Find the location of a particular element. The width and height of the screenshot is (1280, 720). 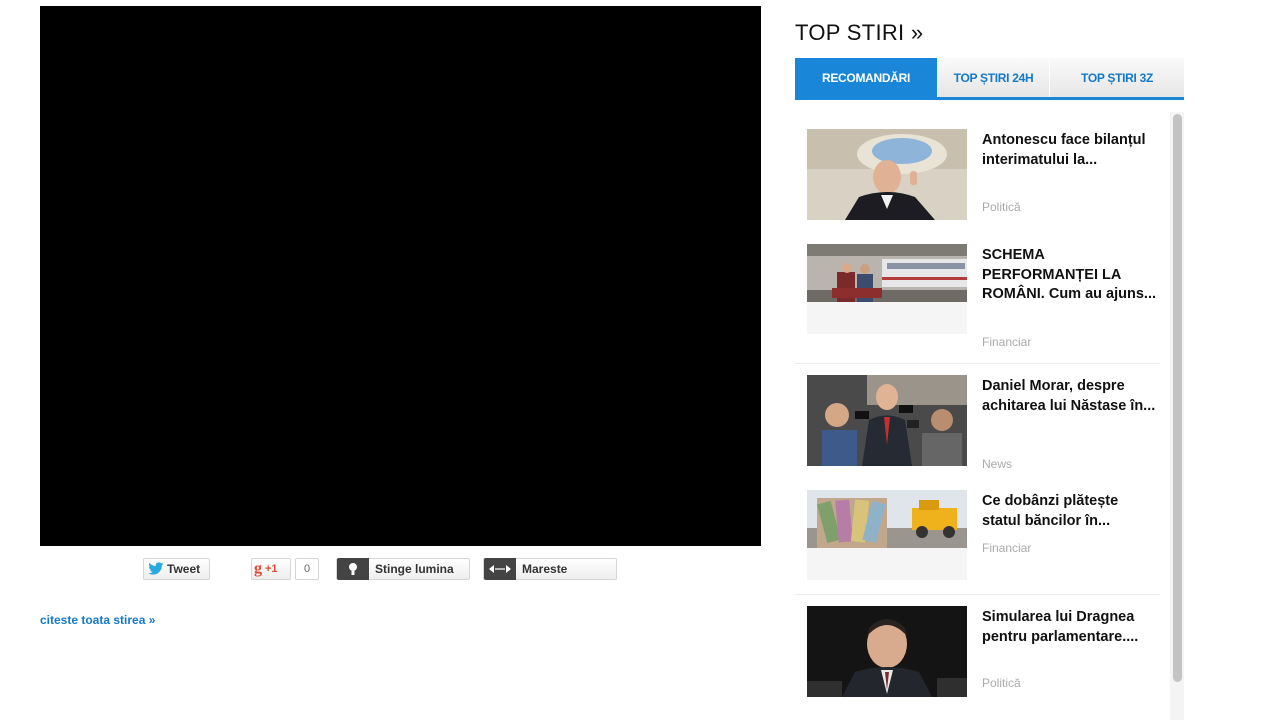

google-plus-button: g +1 is located at coordinates (271, 569).